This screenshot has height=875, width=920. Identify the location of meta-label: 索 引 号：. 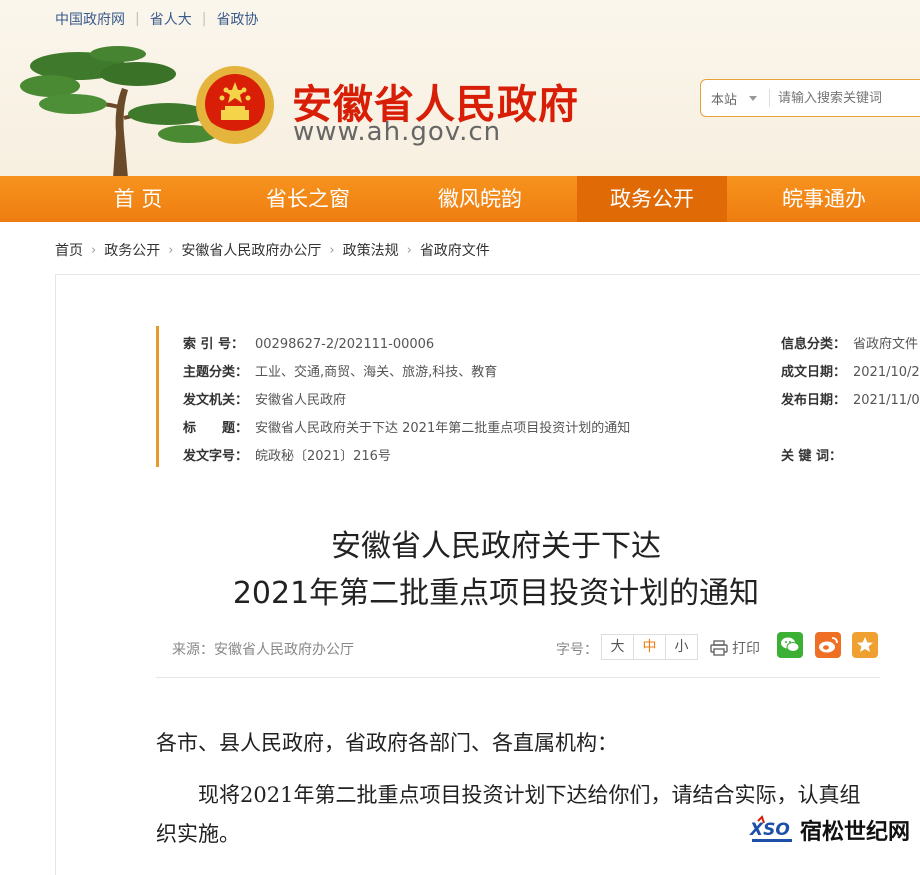
(214, 344).